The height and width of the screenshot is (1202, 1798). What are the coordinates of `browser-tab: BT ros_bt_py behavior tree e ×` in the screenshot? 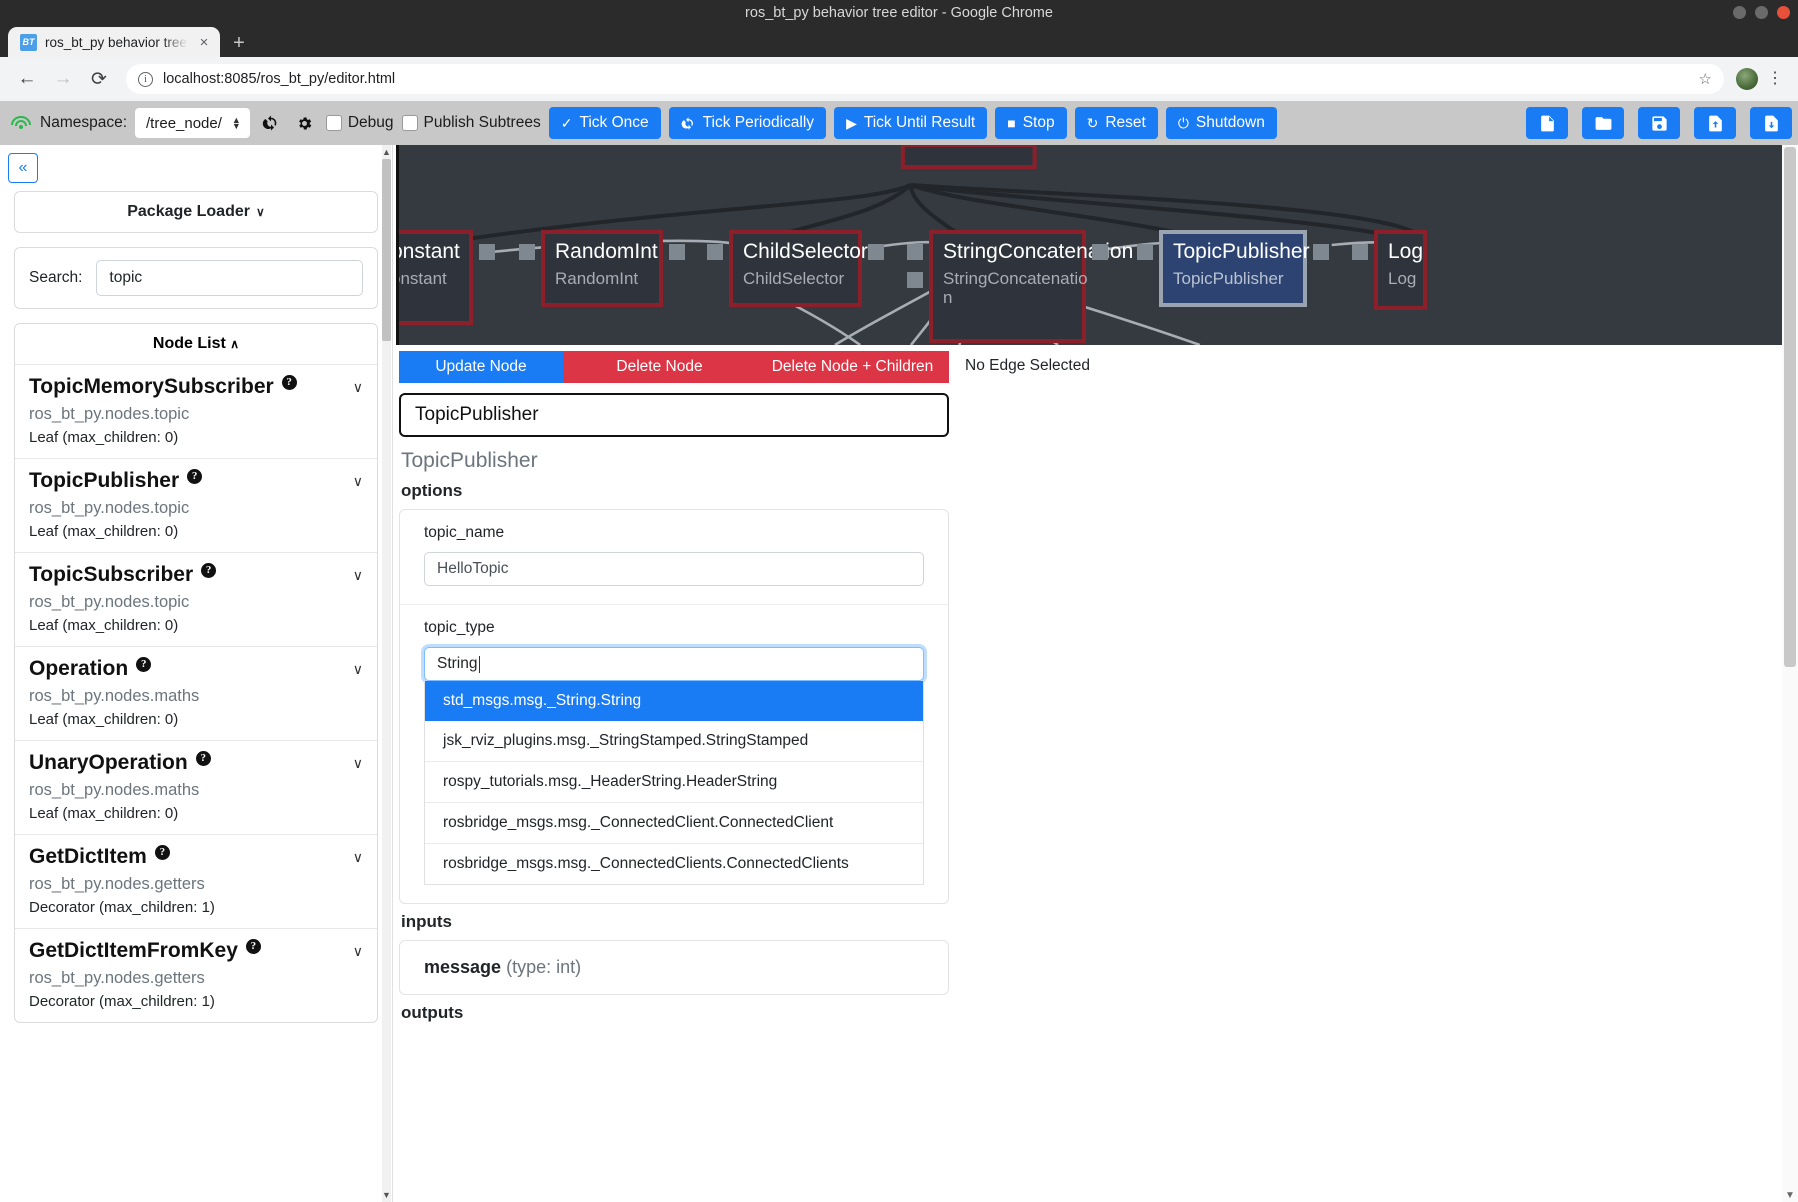 It's located at (114, 42).